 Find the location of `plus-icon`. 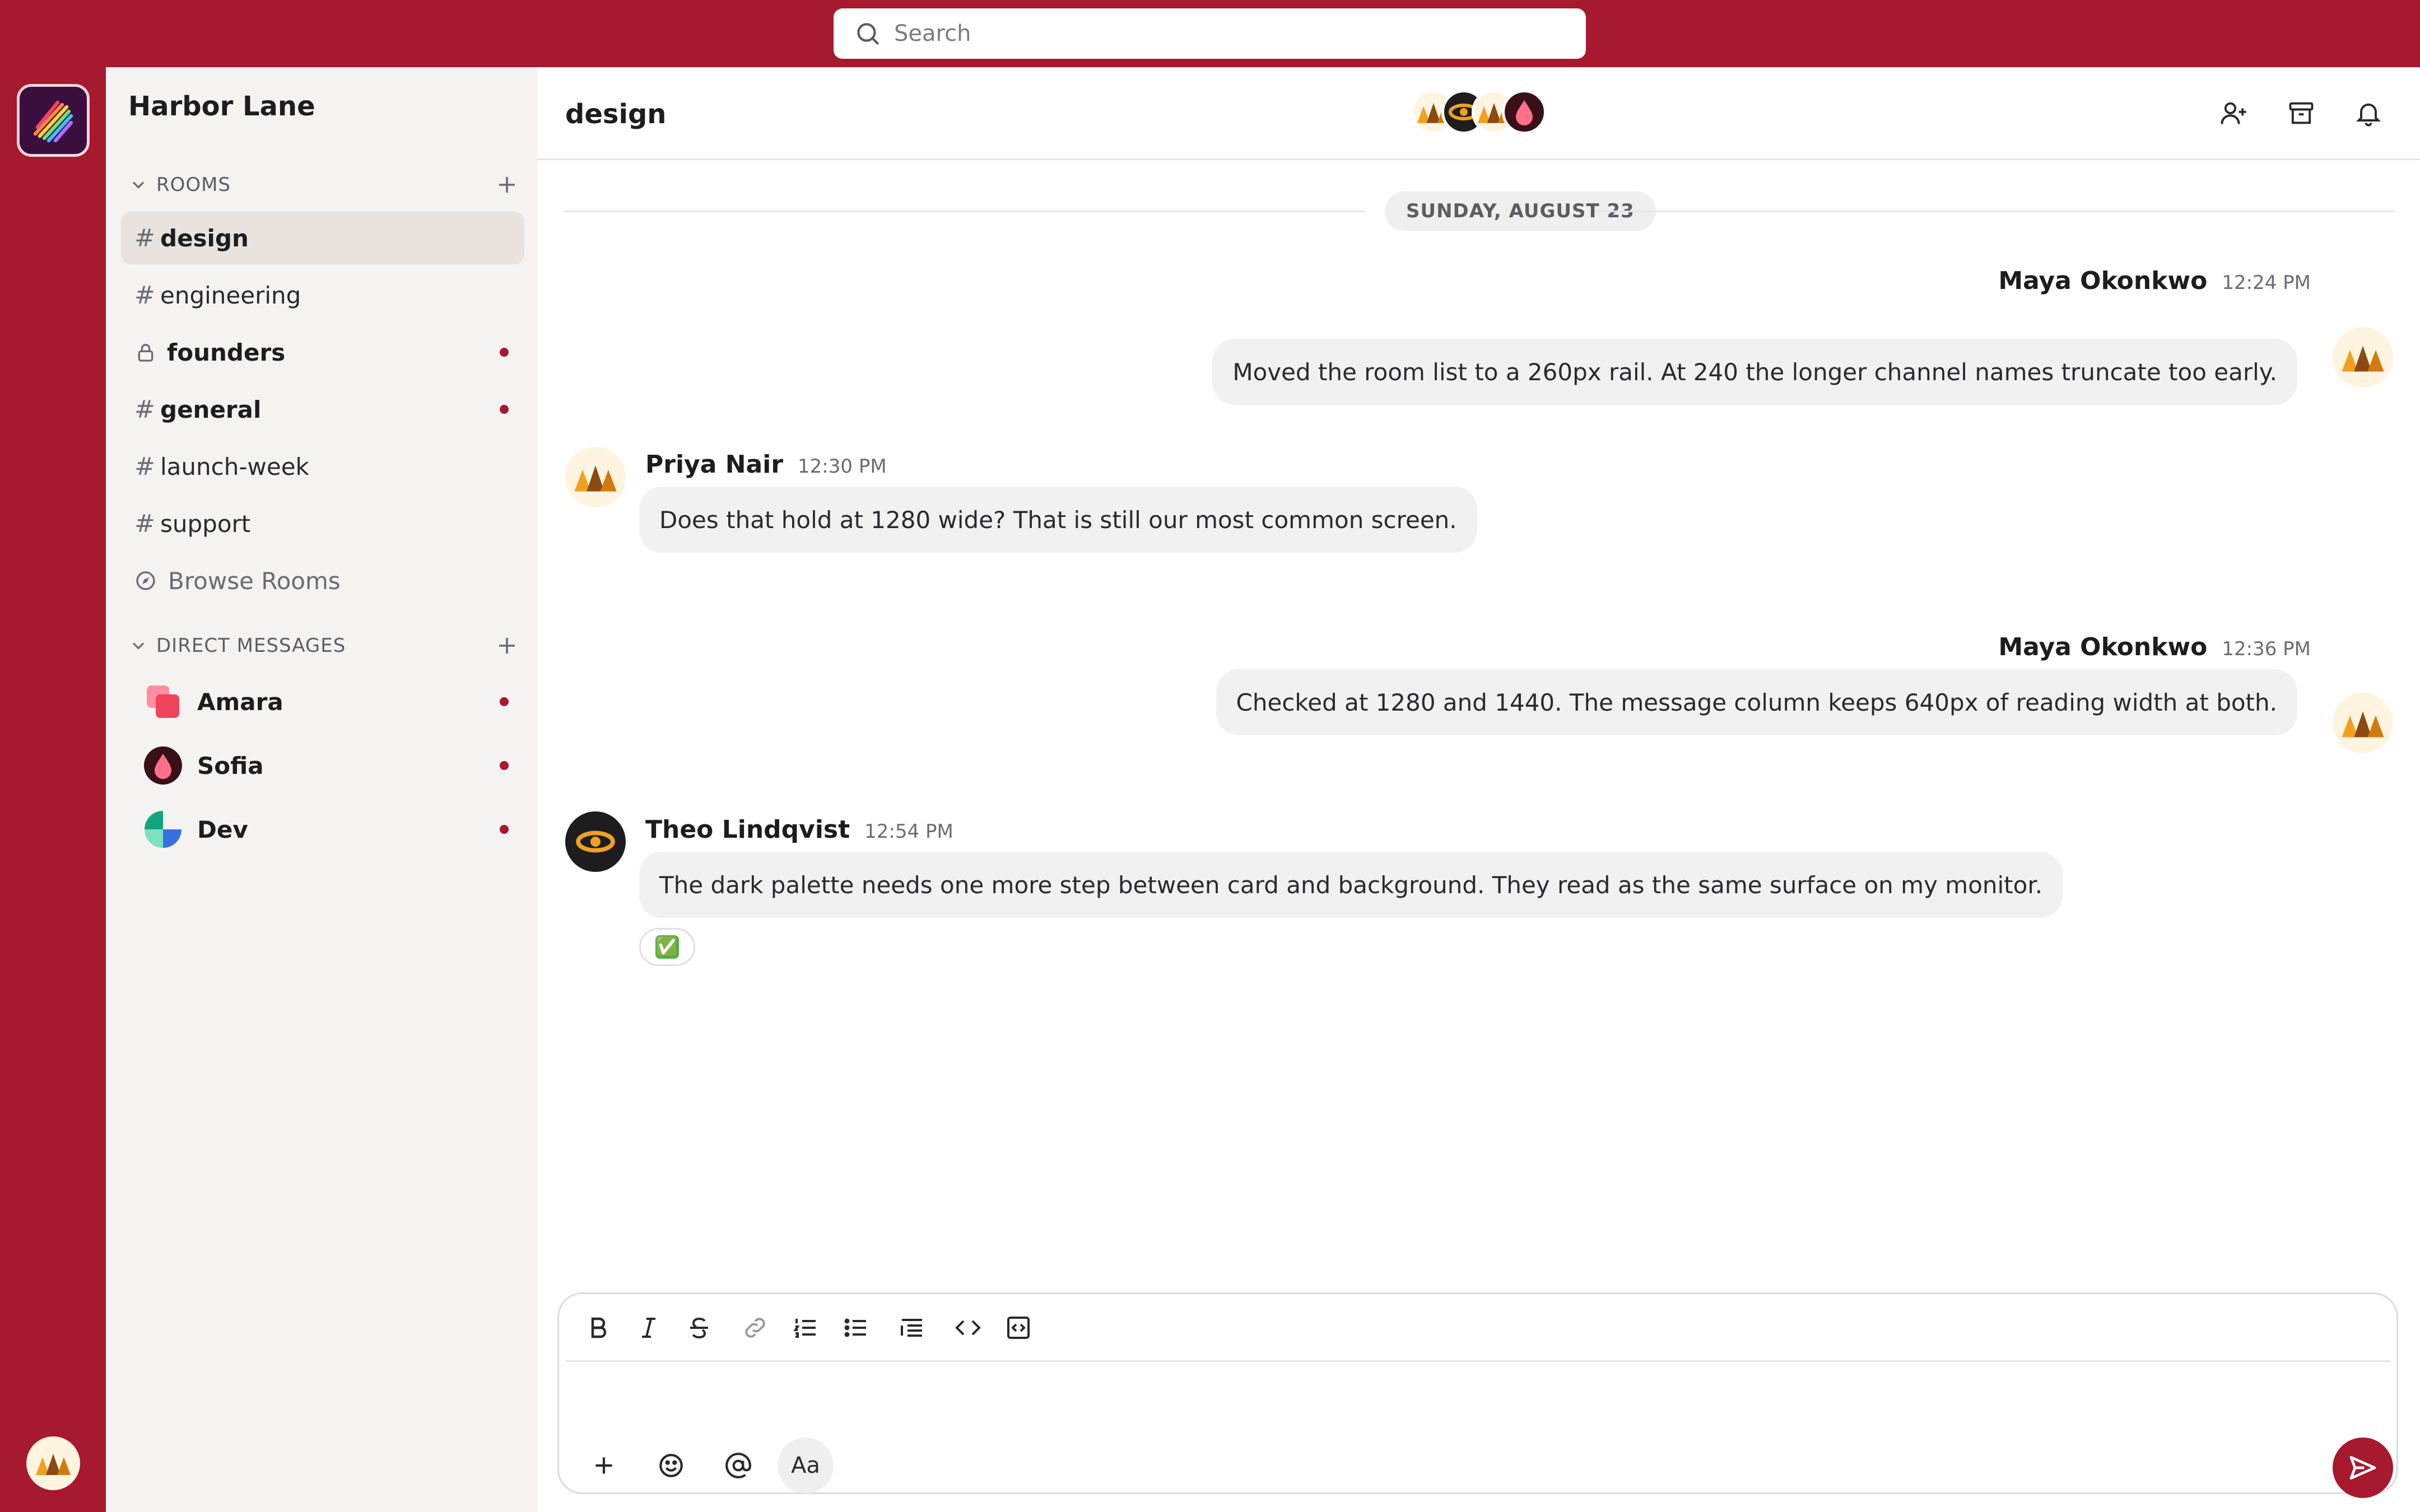

plus-icon is located at coordinates (604, 1466).